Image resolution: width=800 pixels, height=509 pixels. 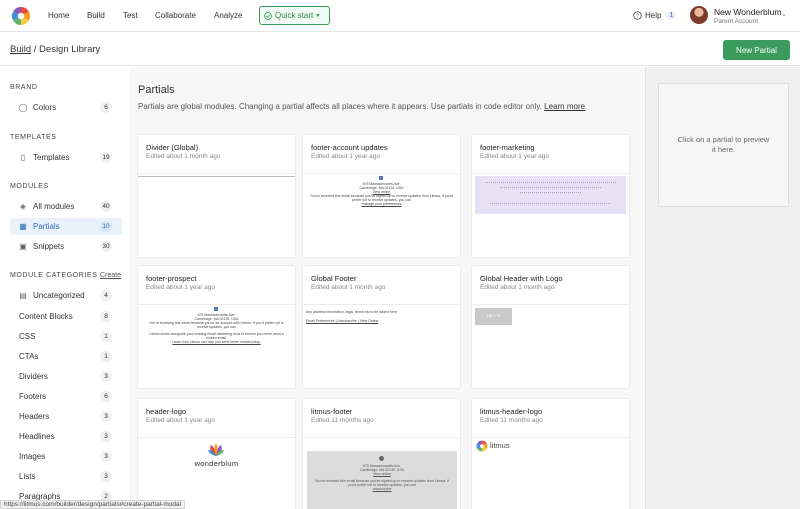 I want to click on sidebar-category-content-blocks: Content Blocks 8, so click(x=66, y=316).